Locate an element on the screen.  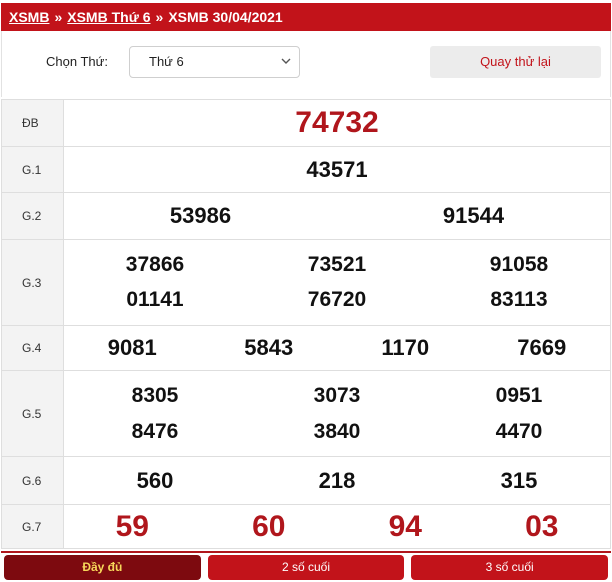
prize-number: 9081 is located at coordinates (132, 347).